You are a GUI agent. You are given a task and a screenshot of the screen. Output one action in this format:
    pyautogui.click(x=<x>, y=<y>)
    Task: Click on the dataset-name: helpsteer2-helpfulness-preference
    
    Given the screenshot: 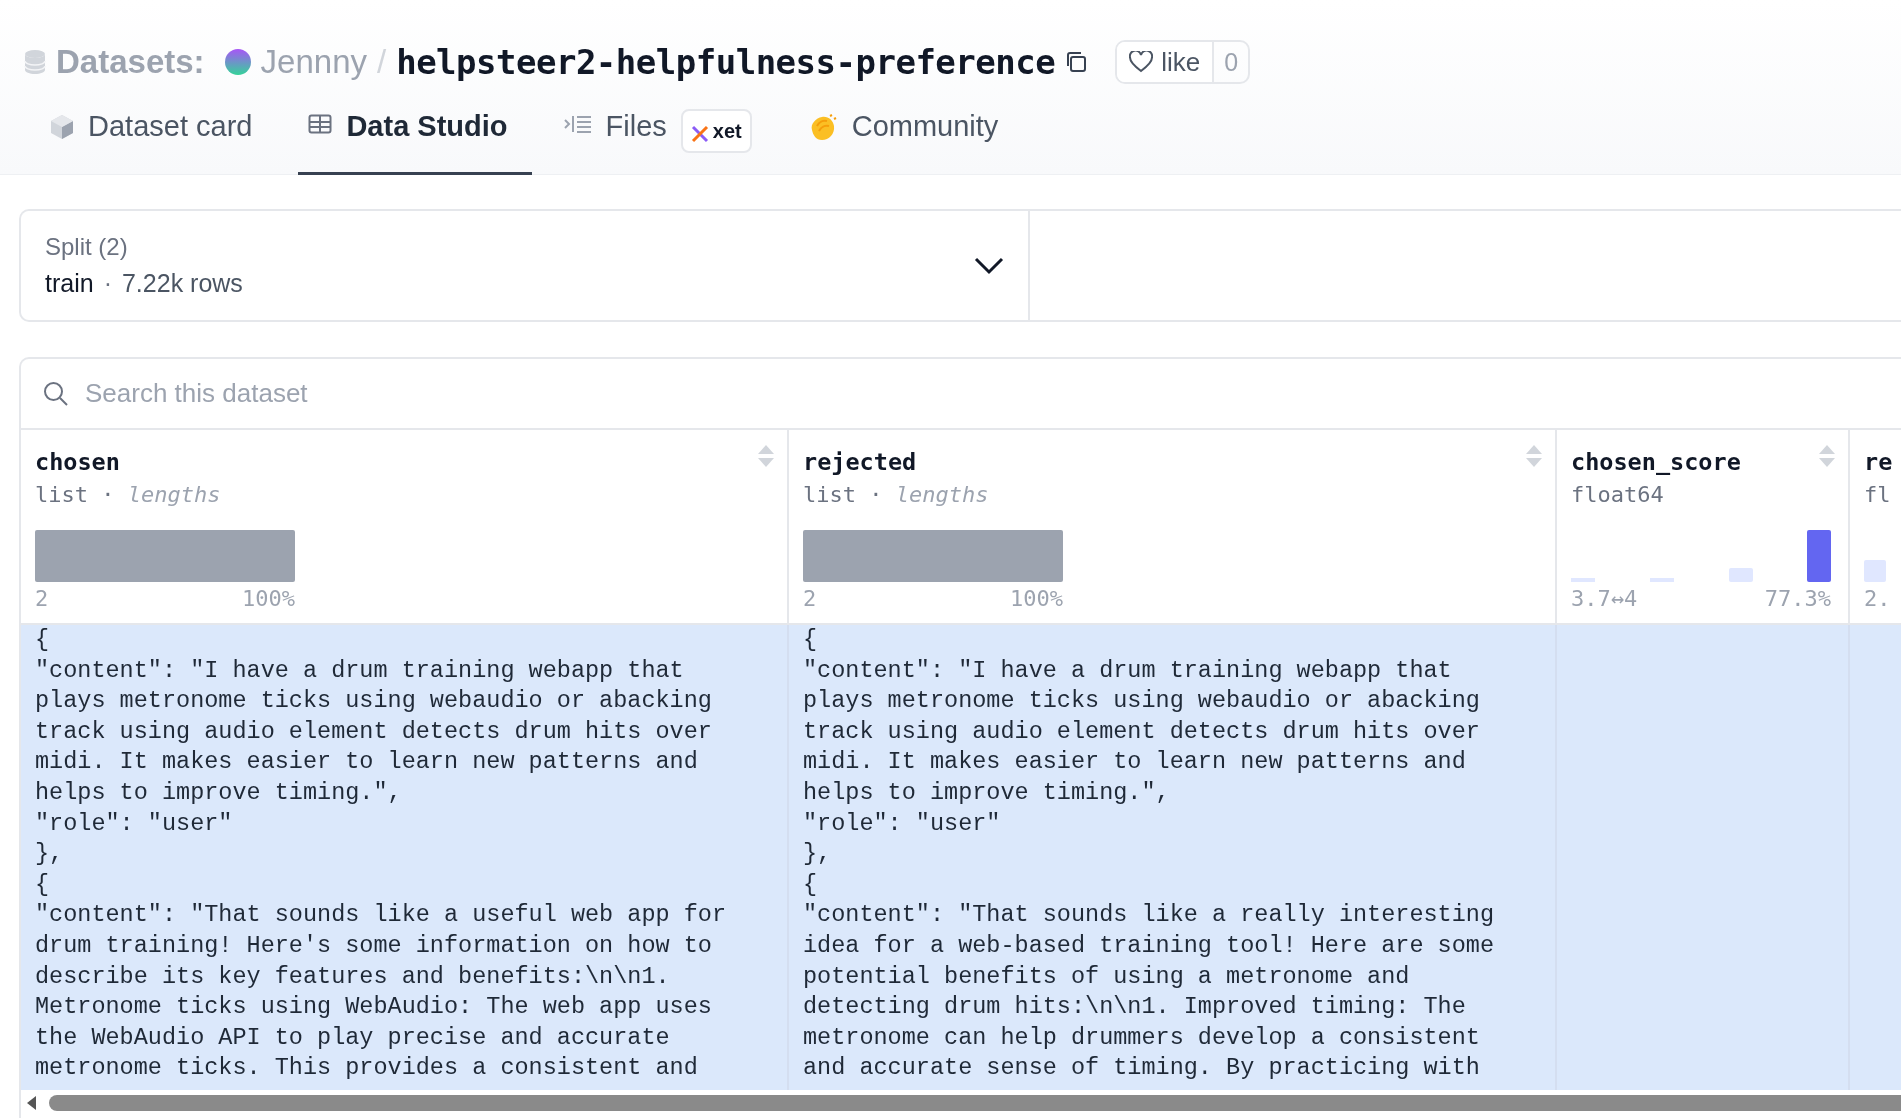 What is the action you would take?
    pyautogui.click(x=726, y=62)
    